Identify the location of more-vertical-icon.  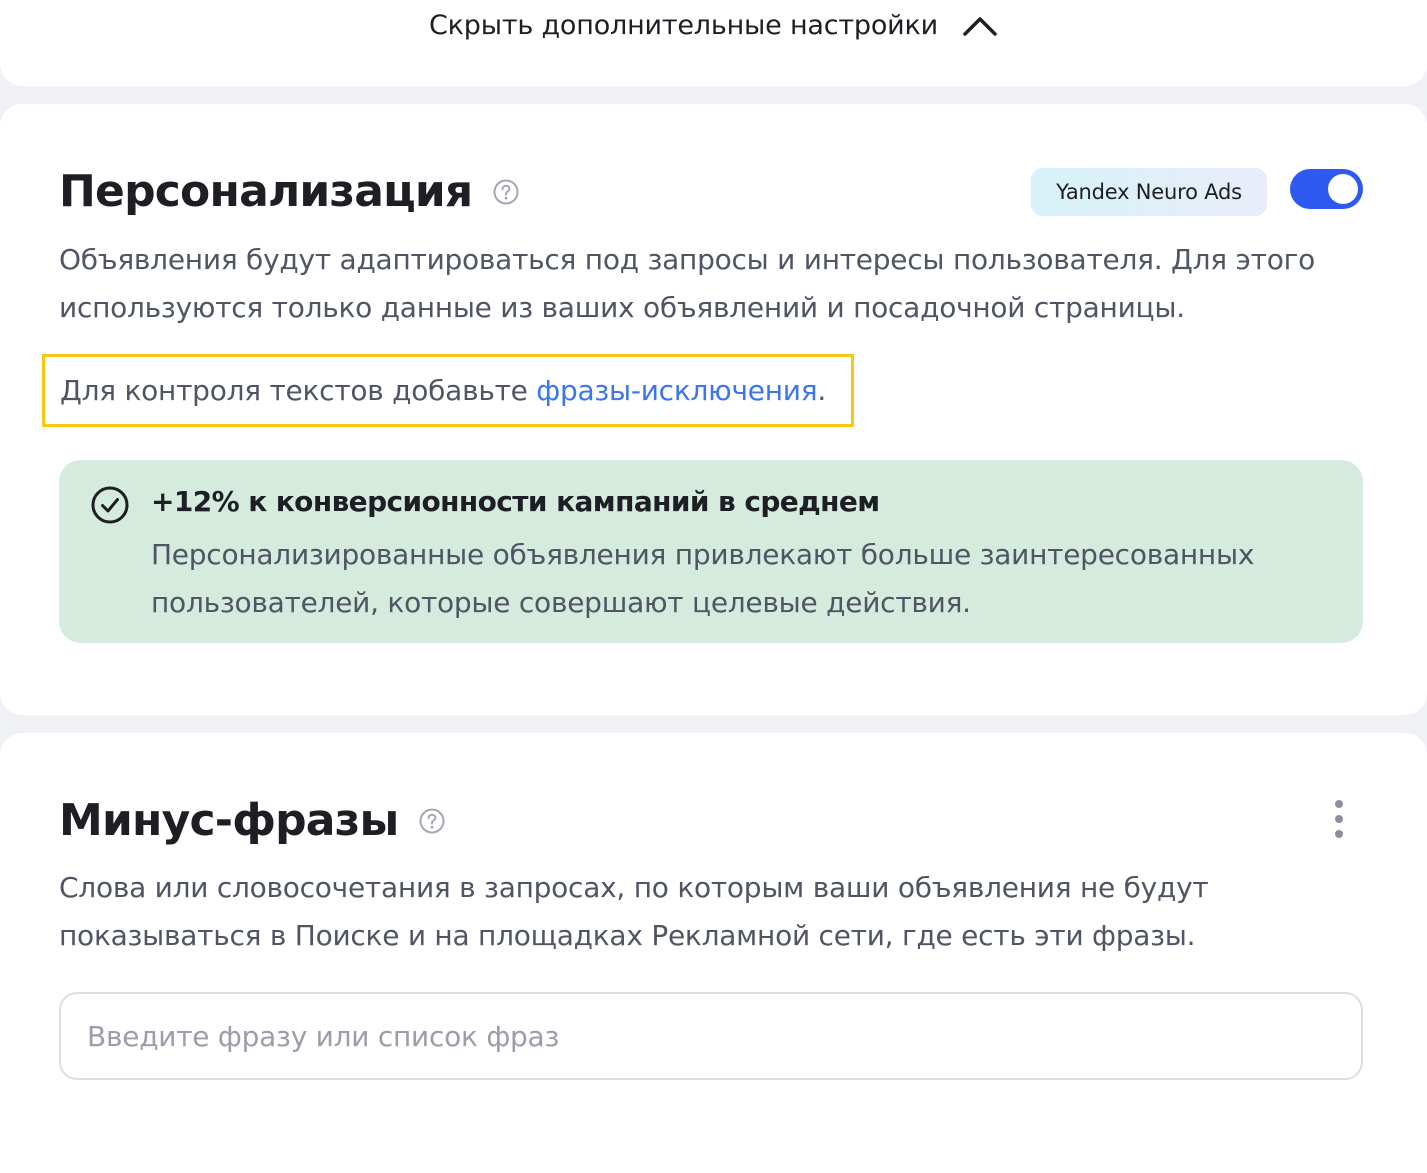
(1339, 819).